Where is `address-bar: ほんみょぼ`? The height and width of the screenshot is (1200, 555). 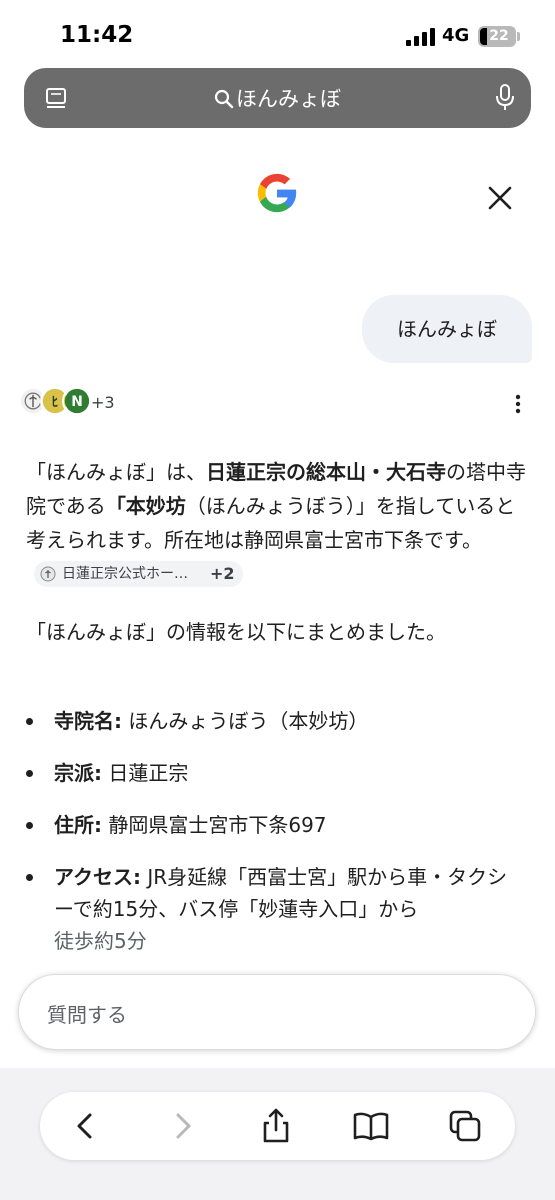 address-bar: ほんみょぼ is located at coordinates (277, 98).